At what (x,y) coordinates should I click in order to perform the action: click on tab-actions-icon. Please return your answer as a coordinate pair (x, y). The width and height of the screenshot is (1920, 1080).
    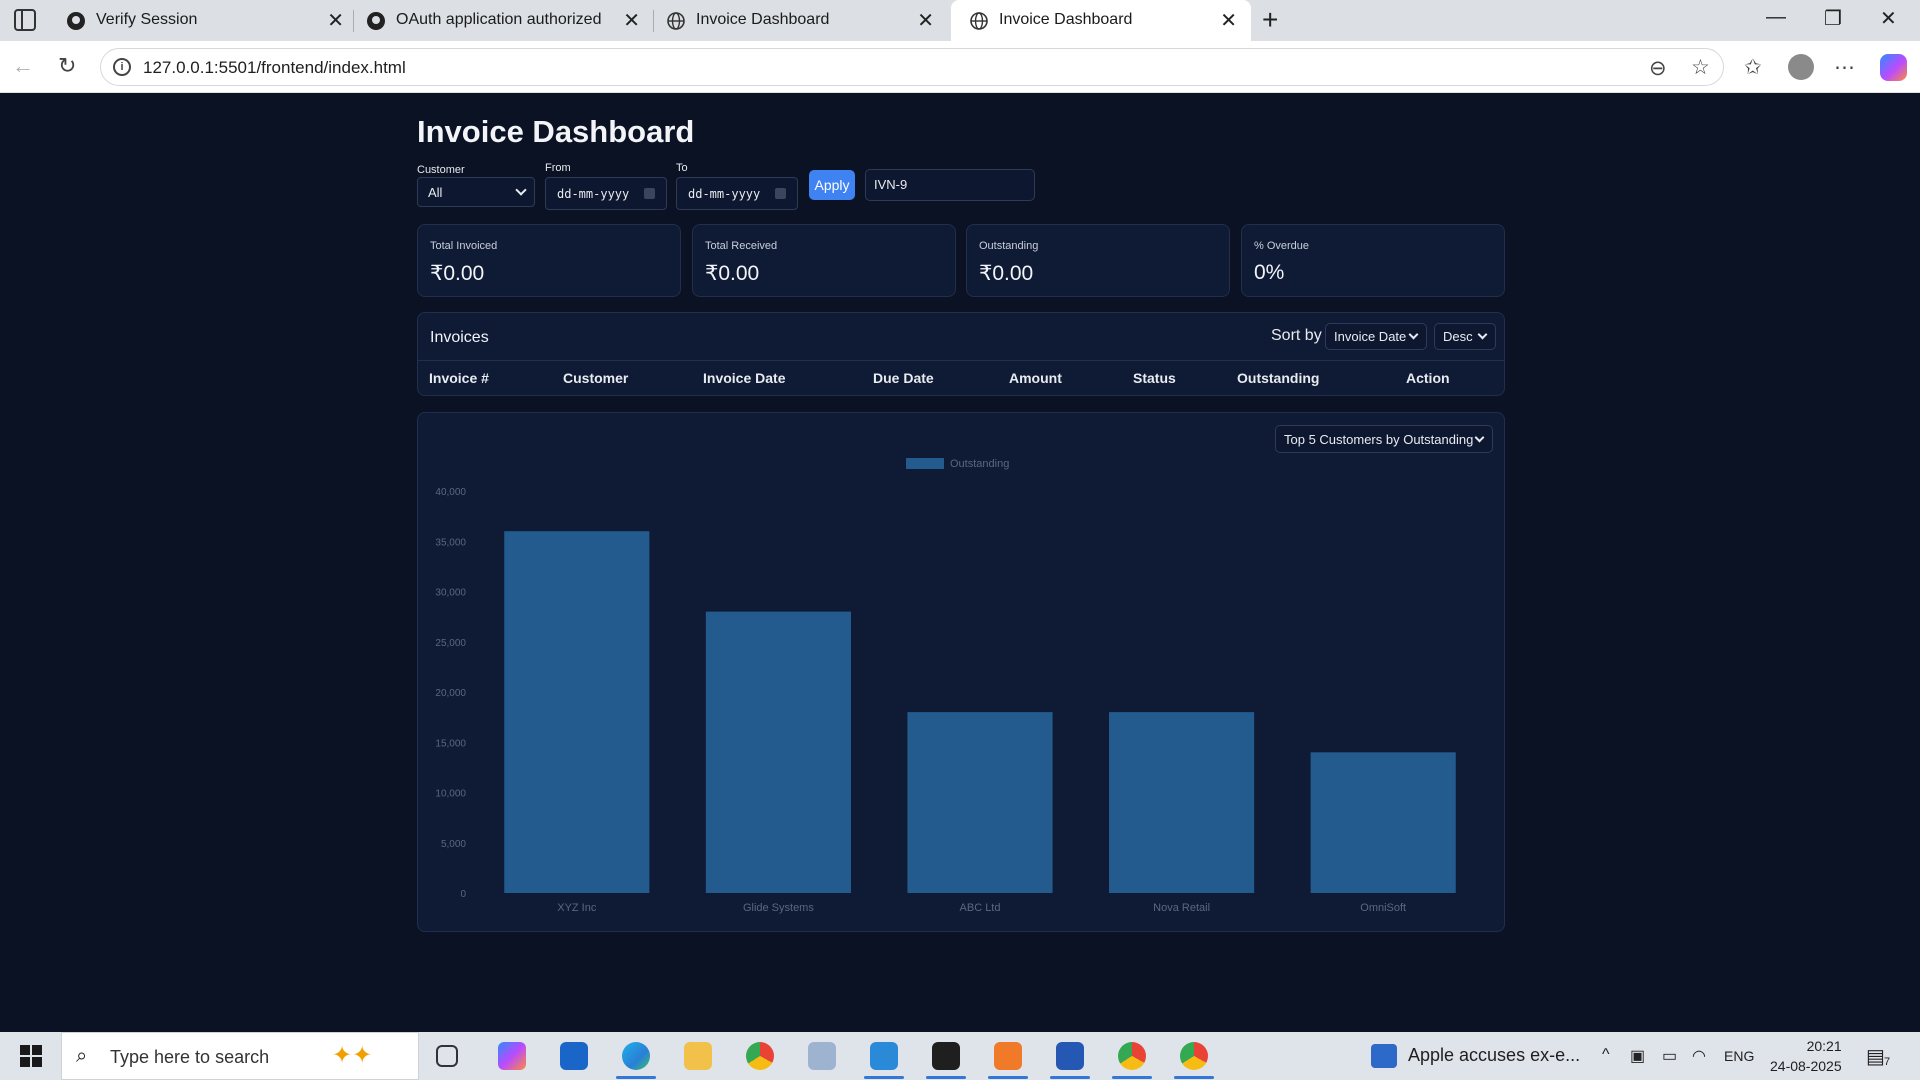
    Looking at the image, I should click on (25, 20).